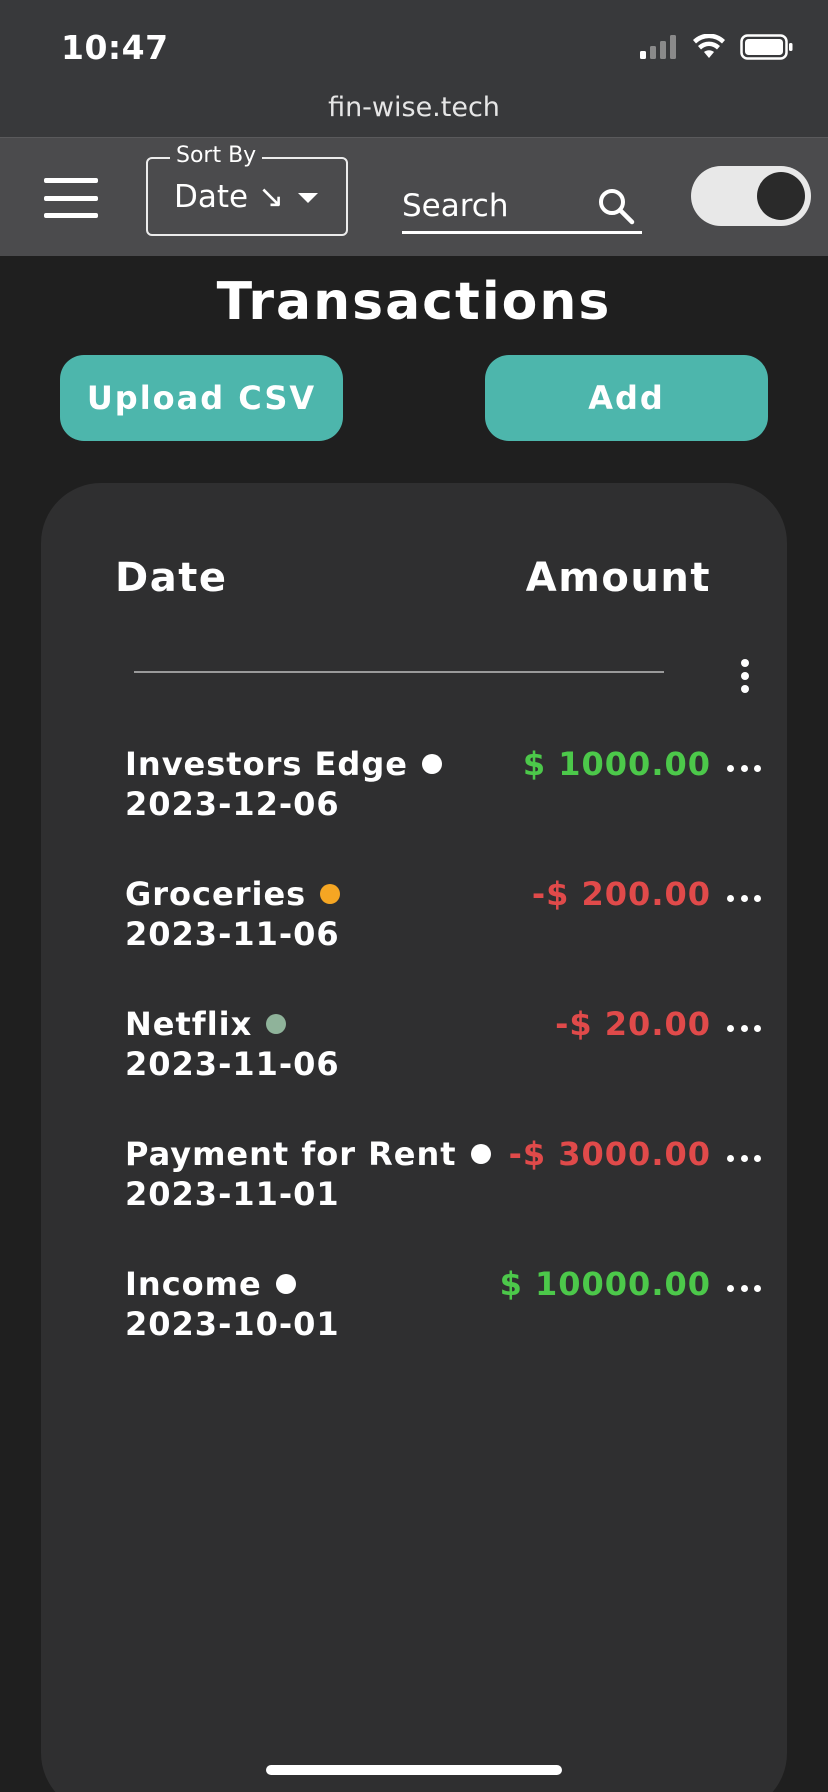  Describe the element at coordinates (751, 196) in the screenshot. I see `theme-toggle` at that location.